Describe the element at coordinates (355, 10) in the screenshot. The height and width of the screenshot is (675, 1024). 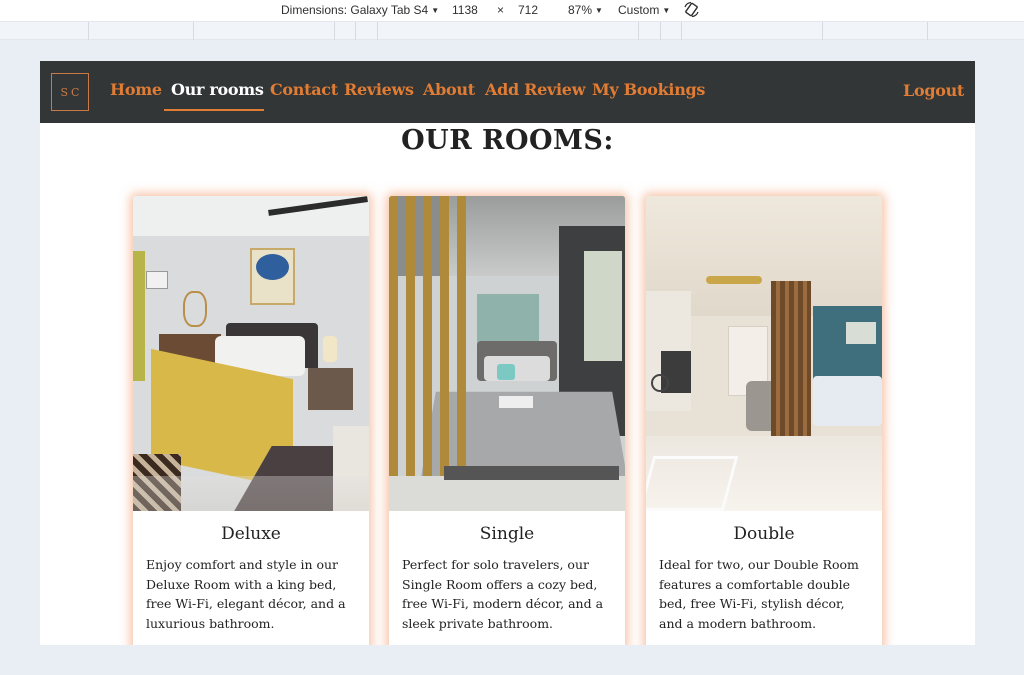
I see `dimensions-label: Dimensions: Galaxy Tab S4` at that location.